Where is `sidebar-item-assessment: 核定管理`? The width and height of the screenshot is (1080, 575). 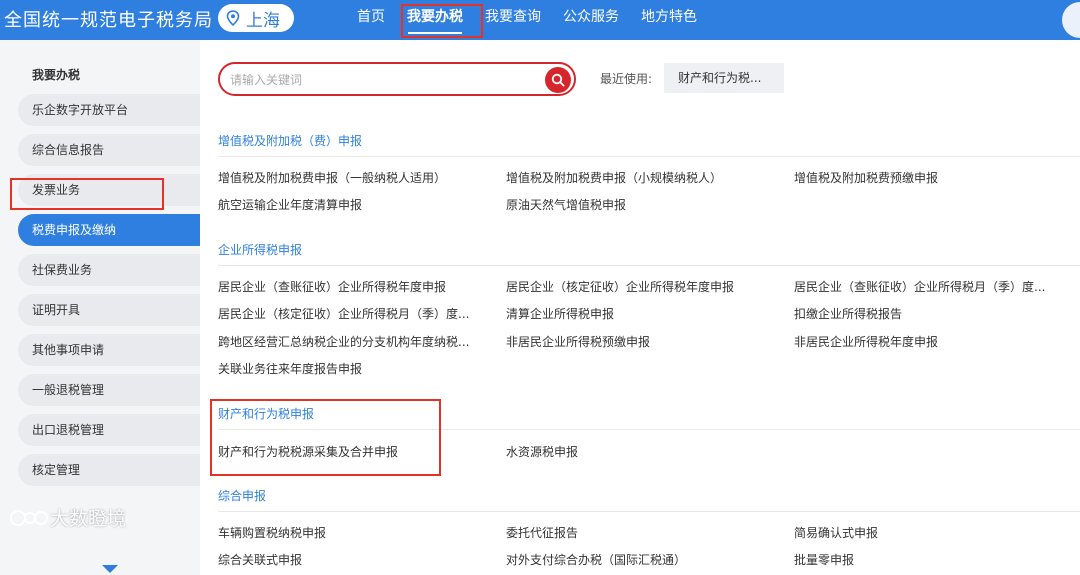
sidebar-item-assessment: 核定管理 is located at coordinates (109, 470).